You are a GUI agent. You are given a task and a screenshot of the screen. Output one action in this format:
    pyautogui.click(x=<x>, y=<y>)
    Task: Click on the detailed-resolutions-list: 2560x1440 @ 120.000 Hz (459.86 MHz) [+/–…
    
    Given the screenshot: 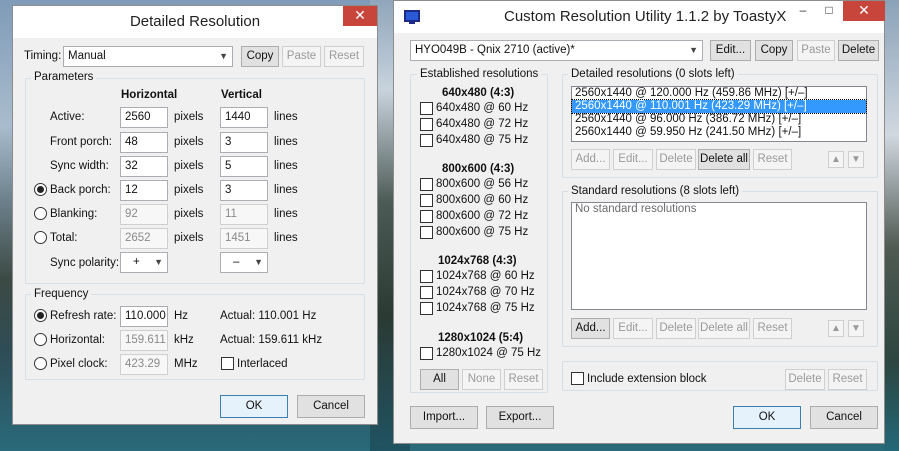 What is the action you would take?
    pyautogui.click(x=719, y=114)
    